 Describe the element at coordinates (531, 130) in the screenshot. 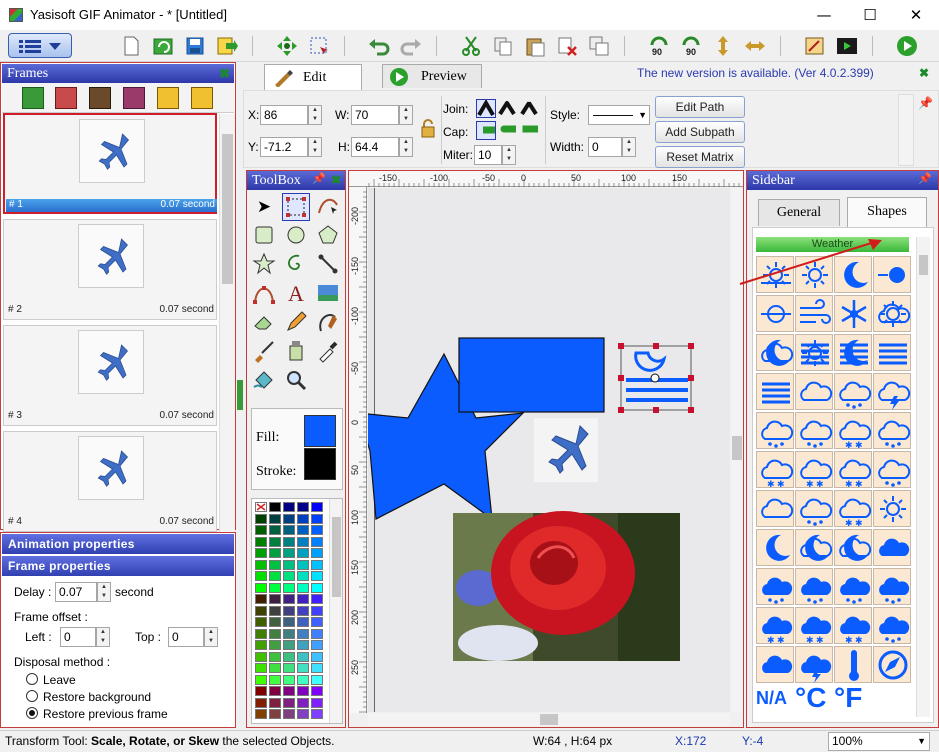

I see `cap-square-icon` at that location.